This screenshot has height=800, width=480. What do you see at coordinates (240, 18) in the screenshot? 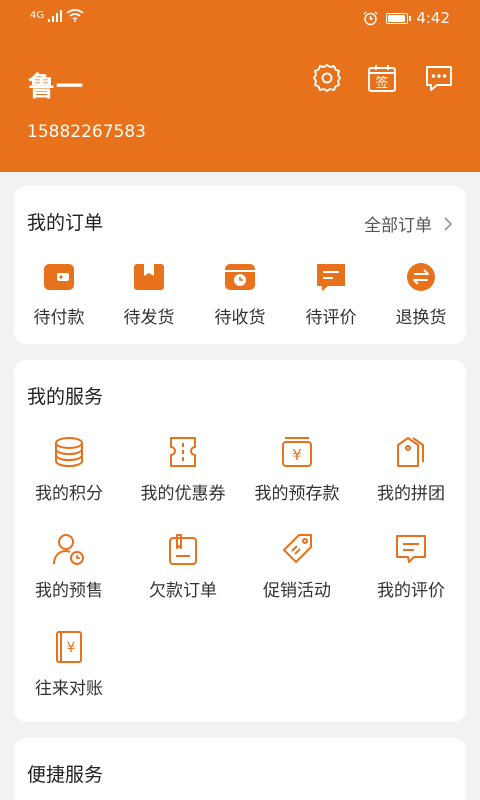
I see `status-bar: 4G 4:42` at bounding box center [240, 18].